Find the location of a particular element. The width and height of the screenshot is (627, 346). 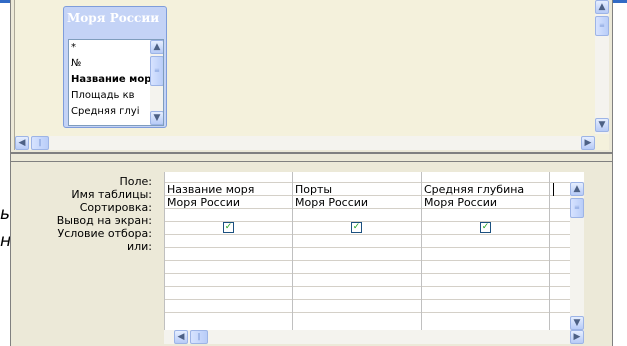

row-label-or: или: is located at coordinates (139, 246).